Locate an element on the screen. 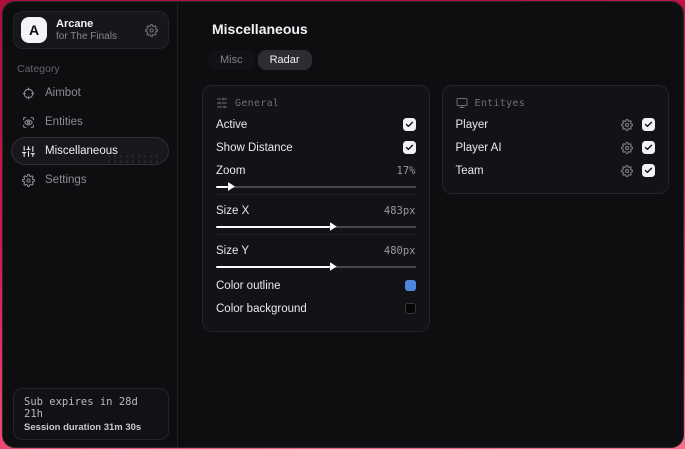  setting-label: Color outline is located at coordinates (248, 285).